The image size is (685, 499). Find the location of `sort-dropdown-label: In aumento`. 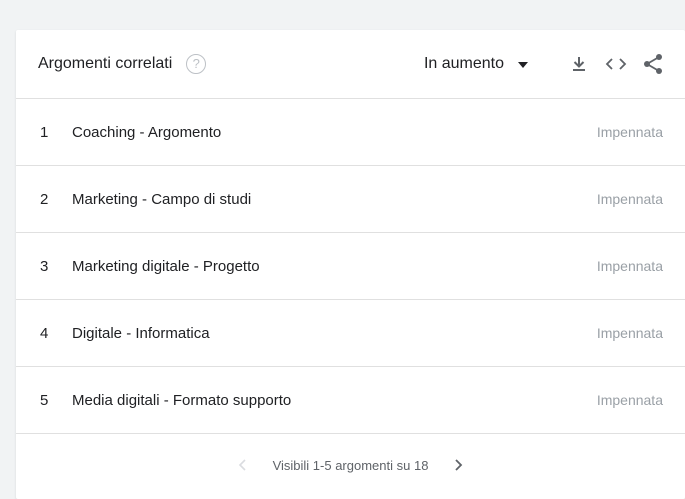

sort-dropdown-label: In aumento is located at coordinates (463, 63).